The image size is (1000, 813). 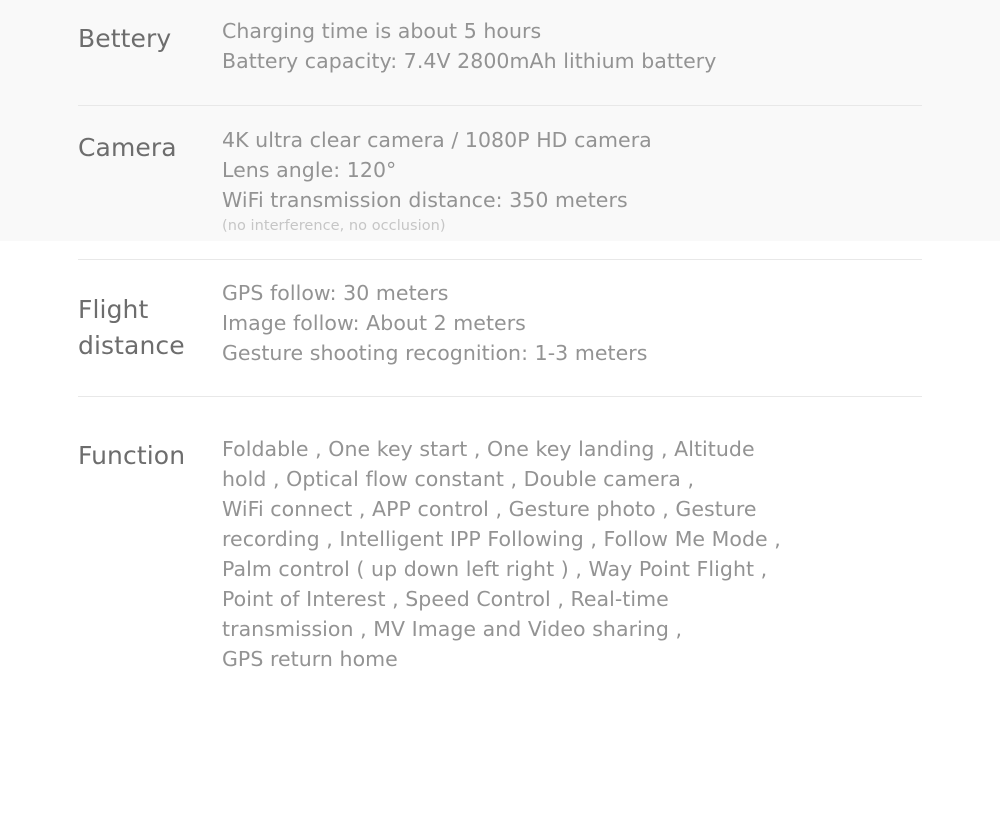 I want to click on spec-value-line: Charging time is about 5 hours, so click(x=382, y=31).